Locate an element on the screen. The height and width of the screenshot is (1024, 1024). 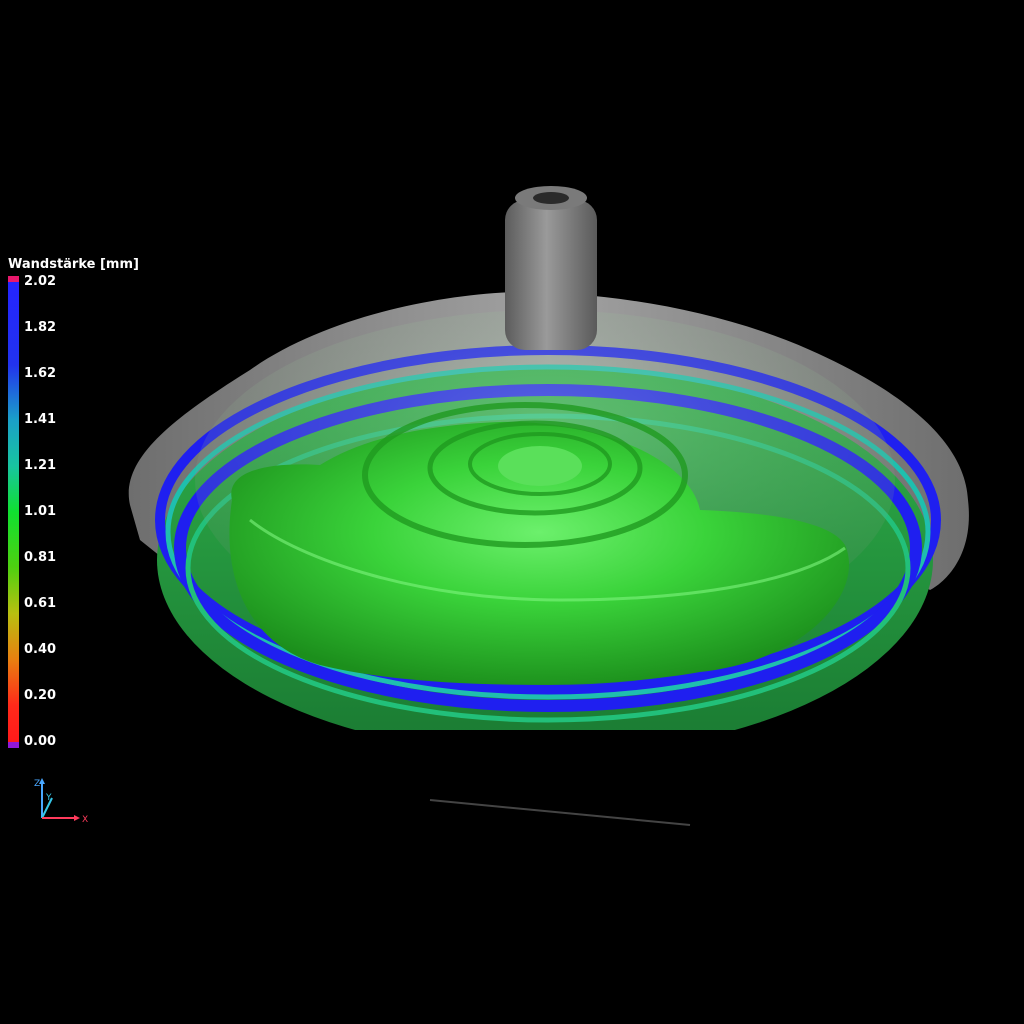
legend-tick-label: 1.62 is located at coordinates (40, 373).